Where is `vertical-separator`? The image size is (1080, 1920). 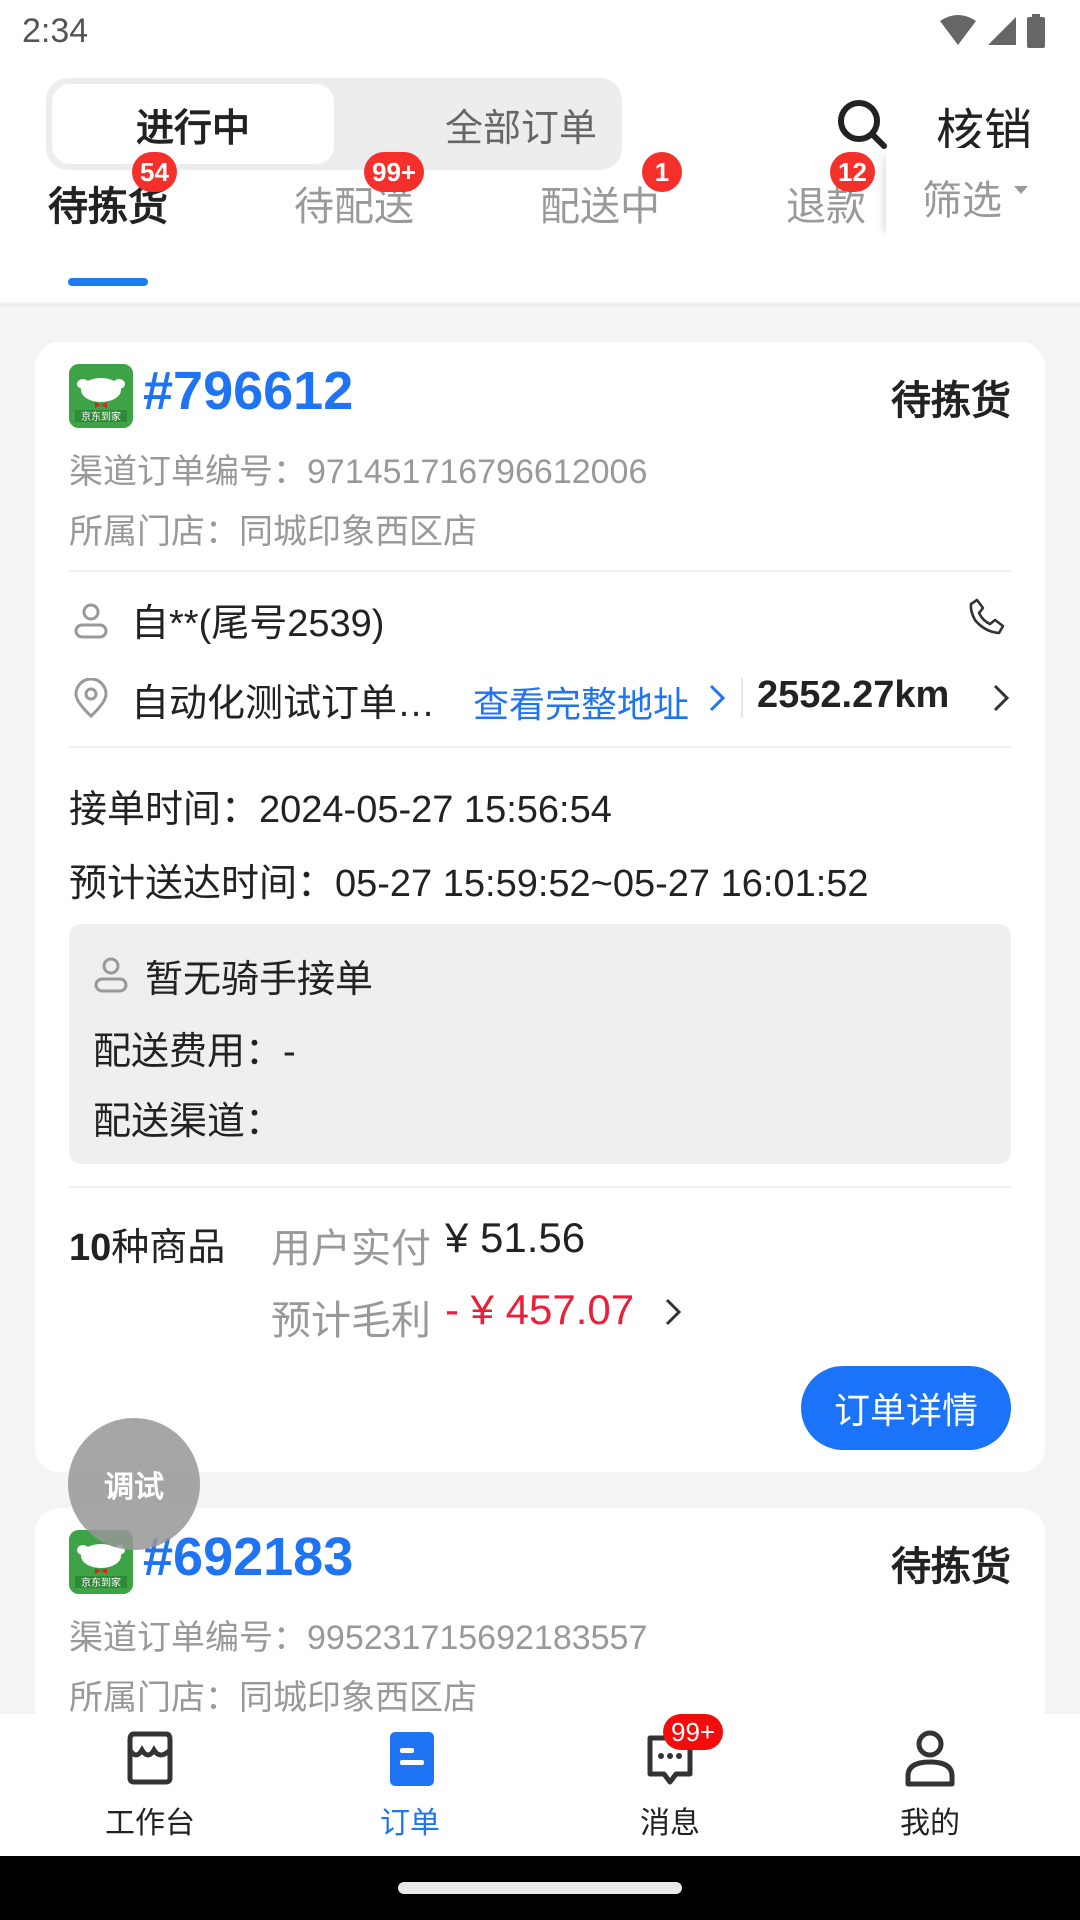 vertical-separator is located at coordinates (742, 698).